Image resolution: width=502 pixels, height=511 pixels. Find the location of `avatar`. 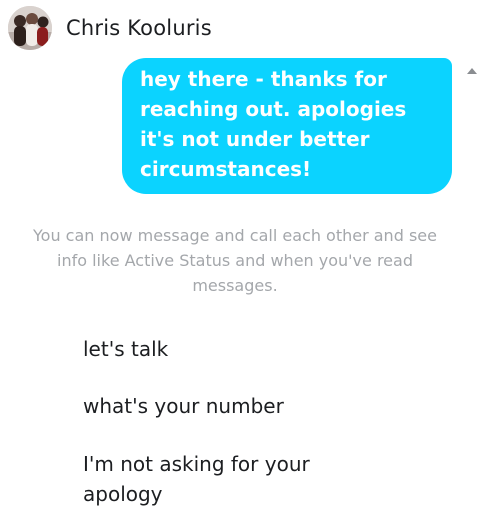

avatar is located at coordinates (30, 28).